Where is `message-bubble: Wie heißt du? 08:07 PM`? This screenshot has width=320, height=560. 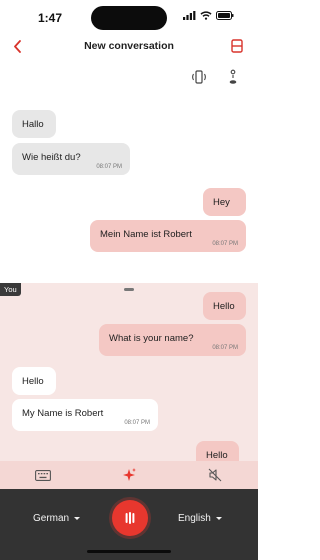
message-bubble: Wie heißt du? 08:07 PM is located at coordinates (71, 159).